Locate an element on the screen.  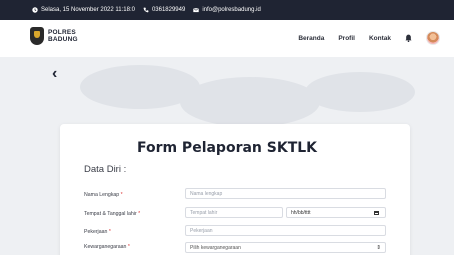
brand-line-1: POLRES is located at coordinates (62, 32).